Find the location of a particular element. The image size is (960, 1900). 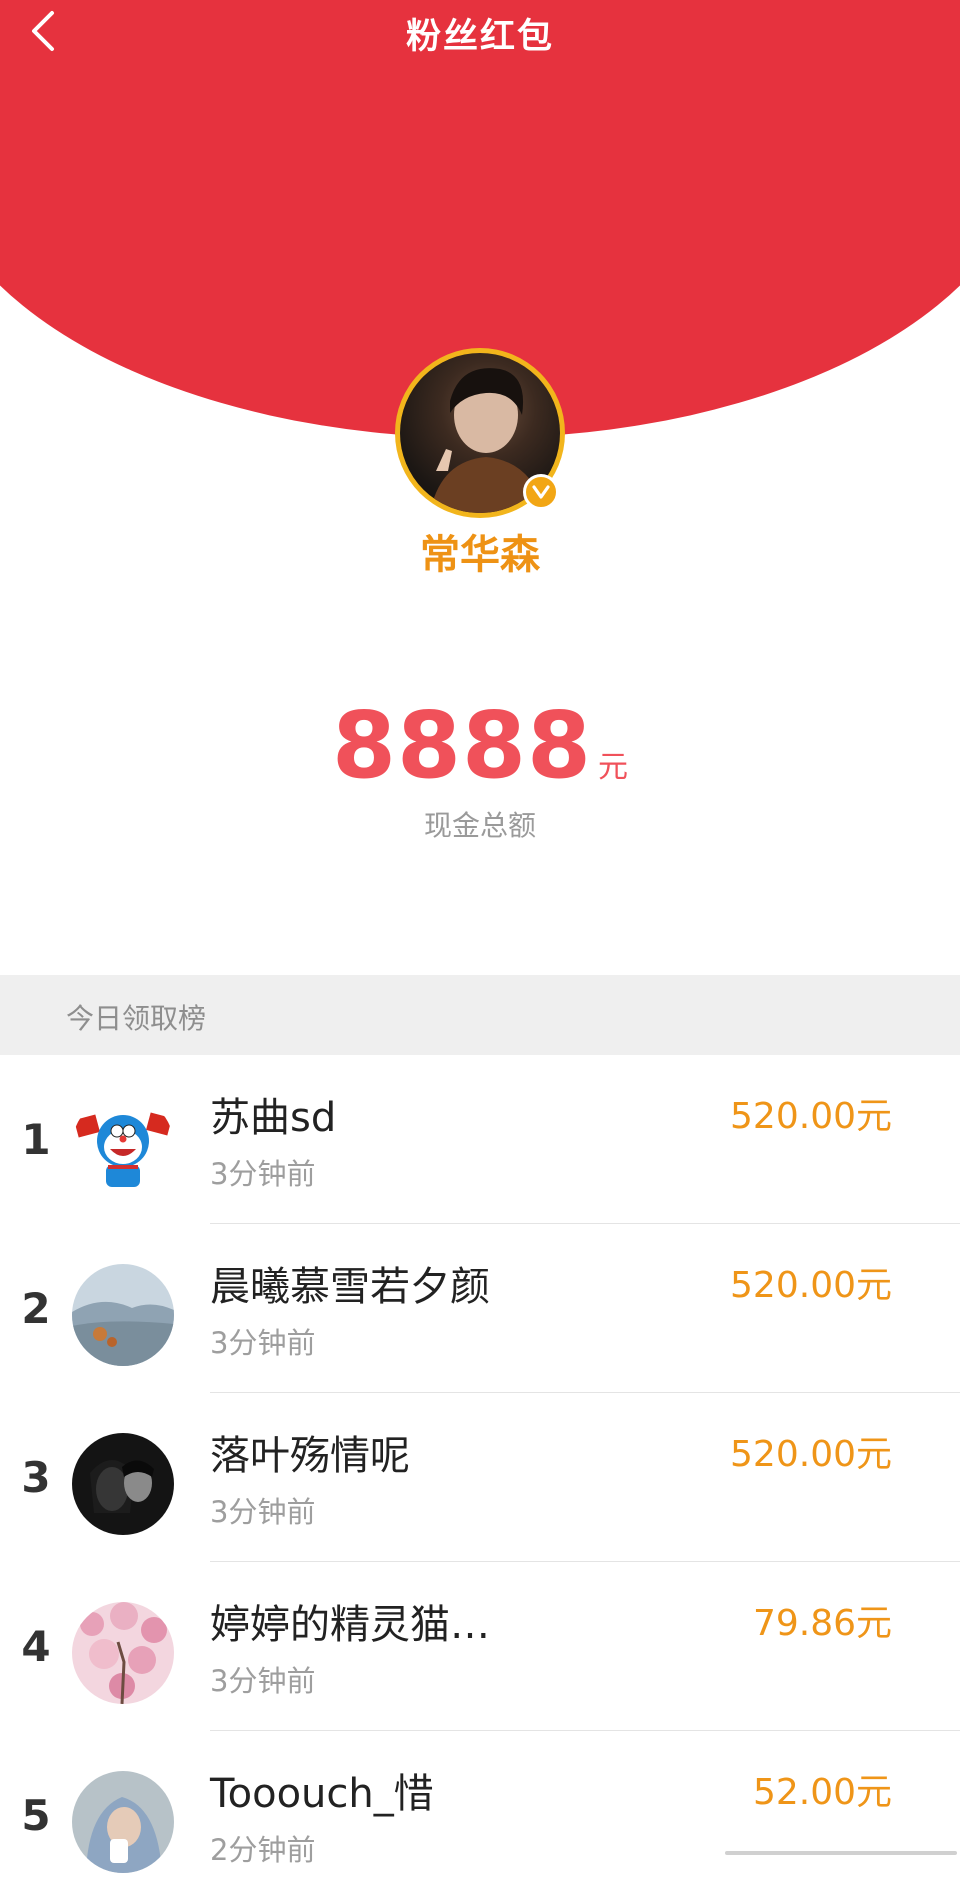

claim-amount: 52.00元 is located at coordinates (822, 1792).